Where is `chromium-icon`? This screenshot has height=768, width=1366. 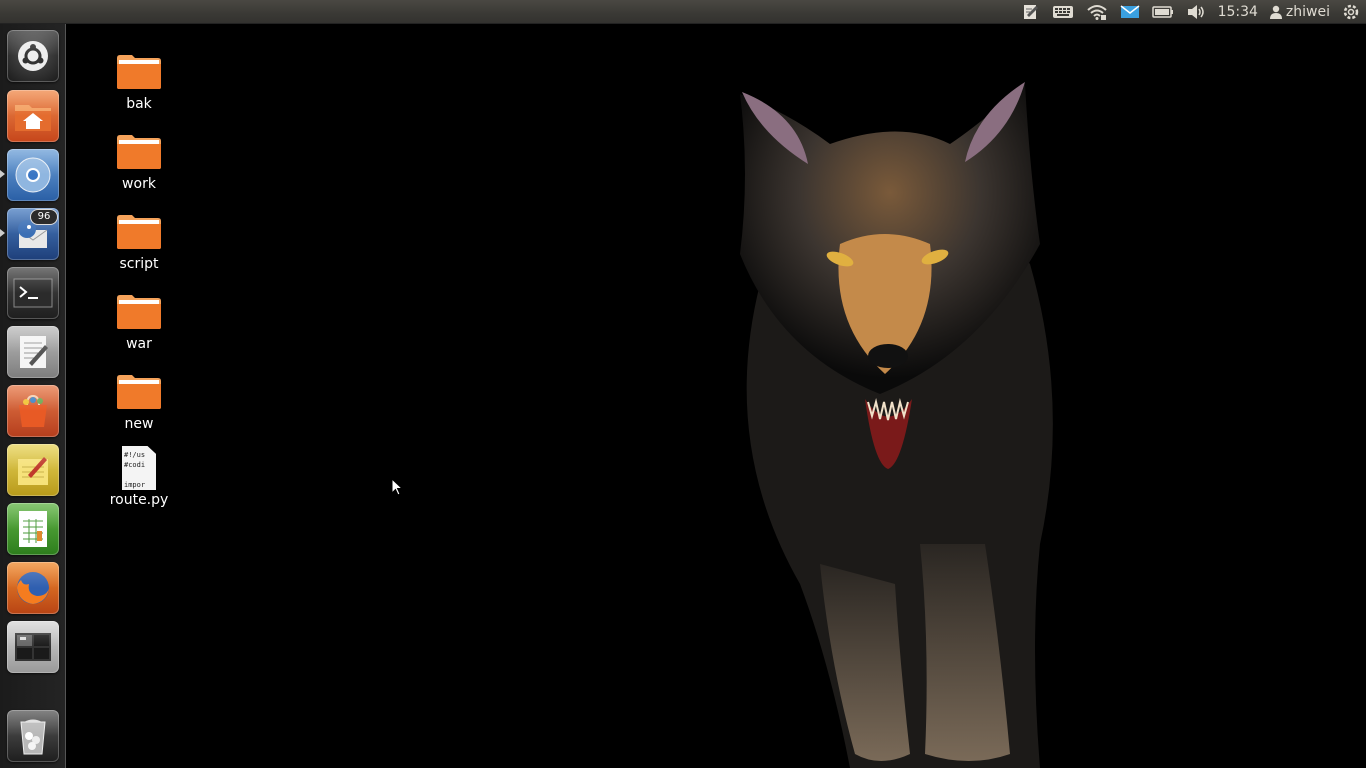 chromium-icon is located at coordinates (33, 175).